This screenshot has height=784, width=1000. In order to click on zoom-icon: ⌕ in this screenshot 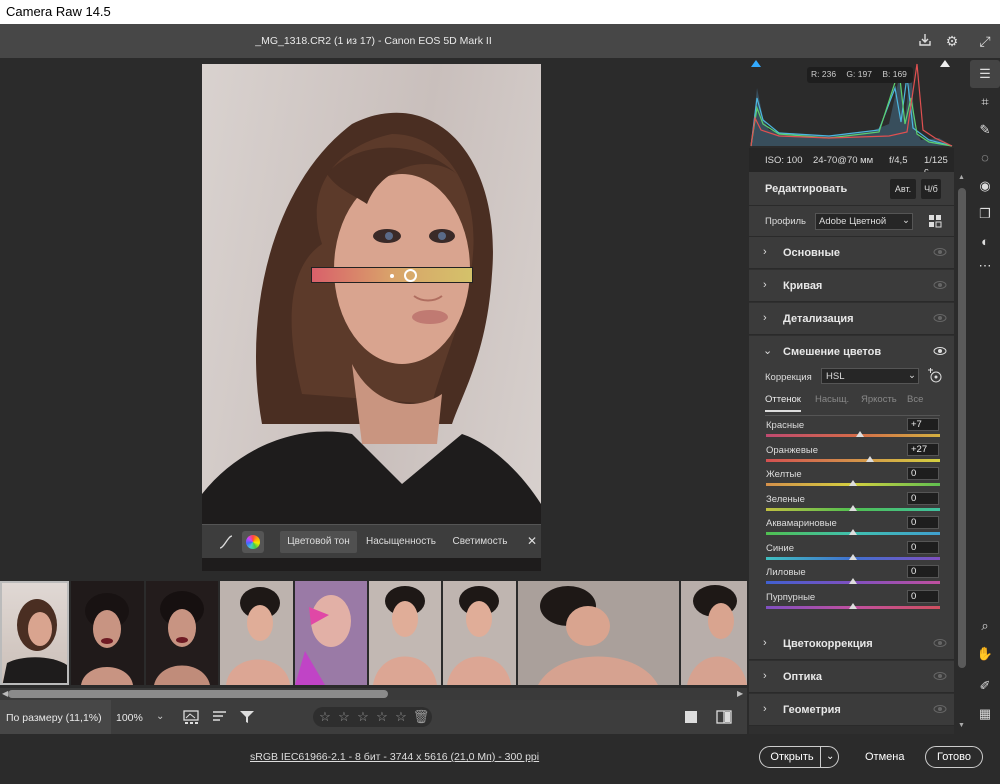, I will do `click(985, 626)`.